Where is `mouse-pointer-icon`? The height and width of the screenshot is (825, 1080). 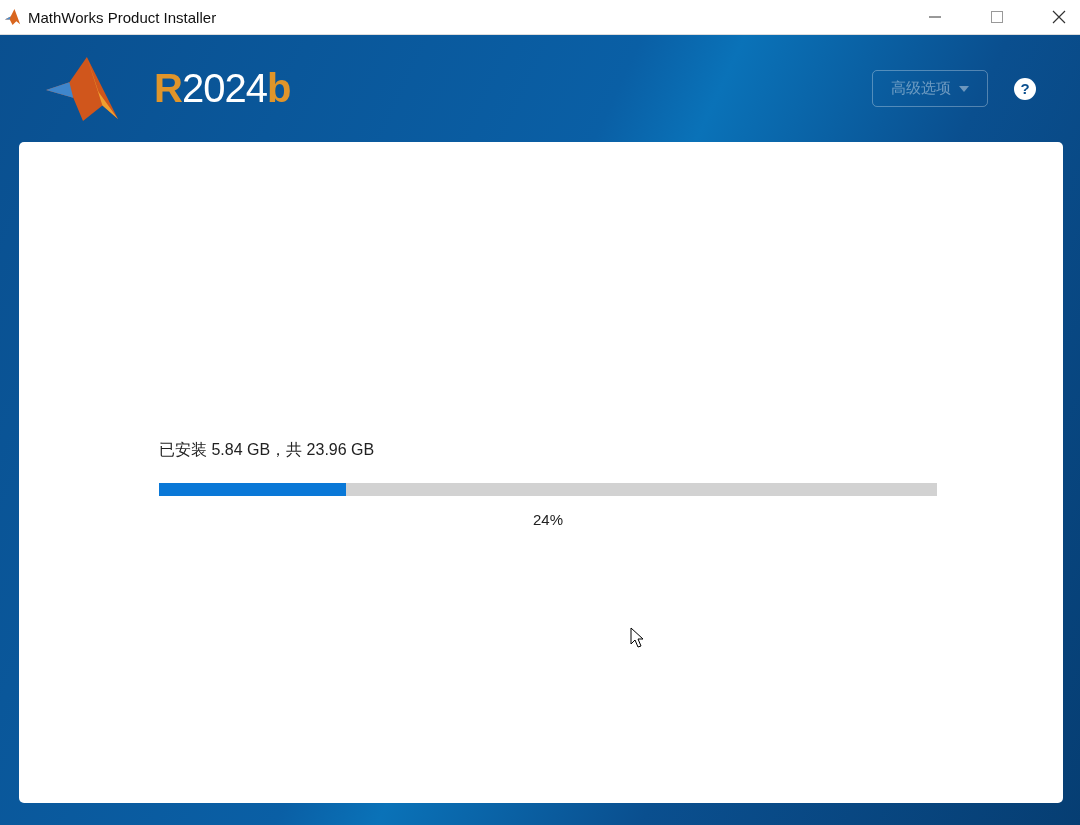 mouse-pointer-icon is located at coordinates (637, 638).